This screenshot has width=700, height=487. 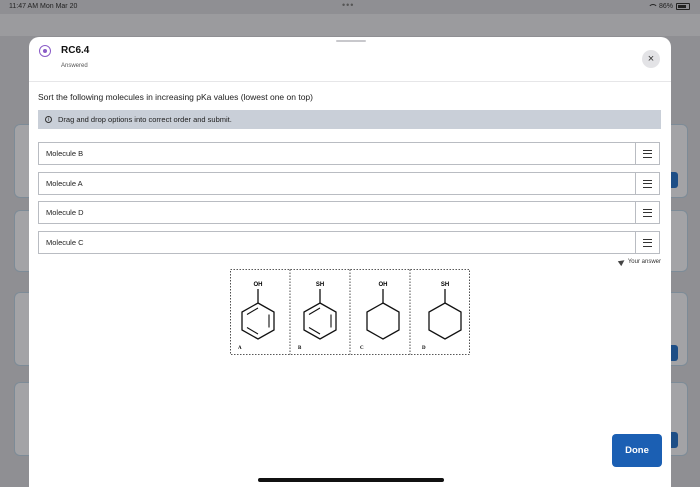 I want to click on sheet-grabber, so click(x=351, y=41).